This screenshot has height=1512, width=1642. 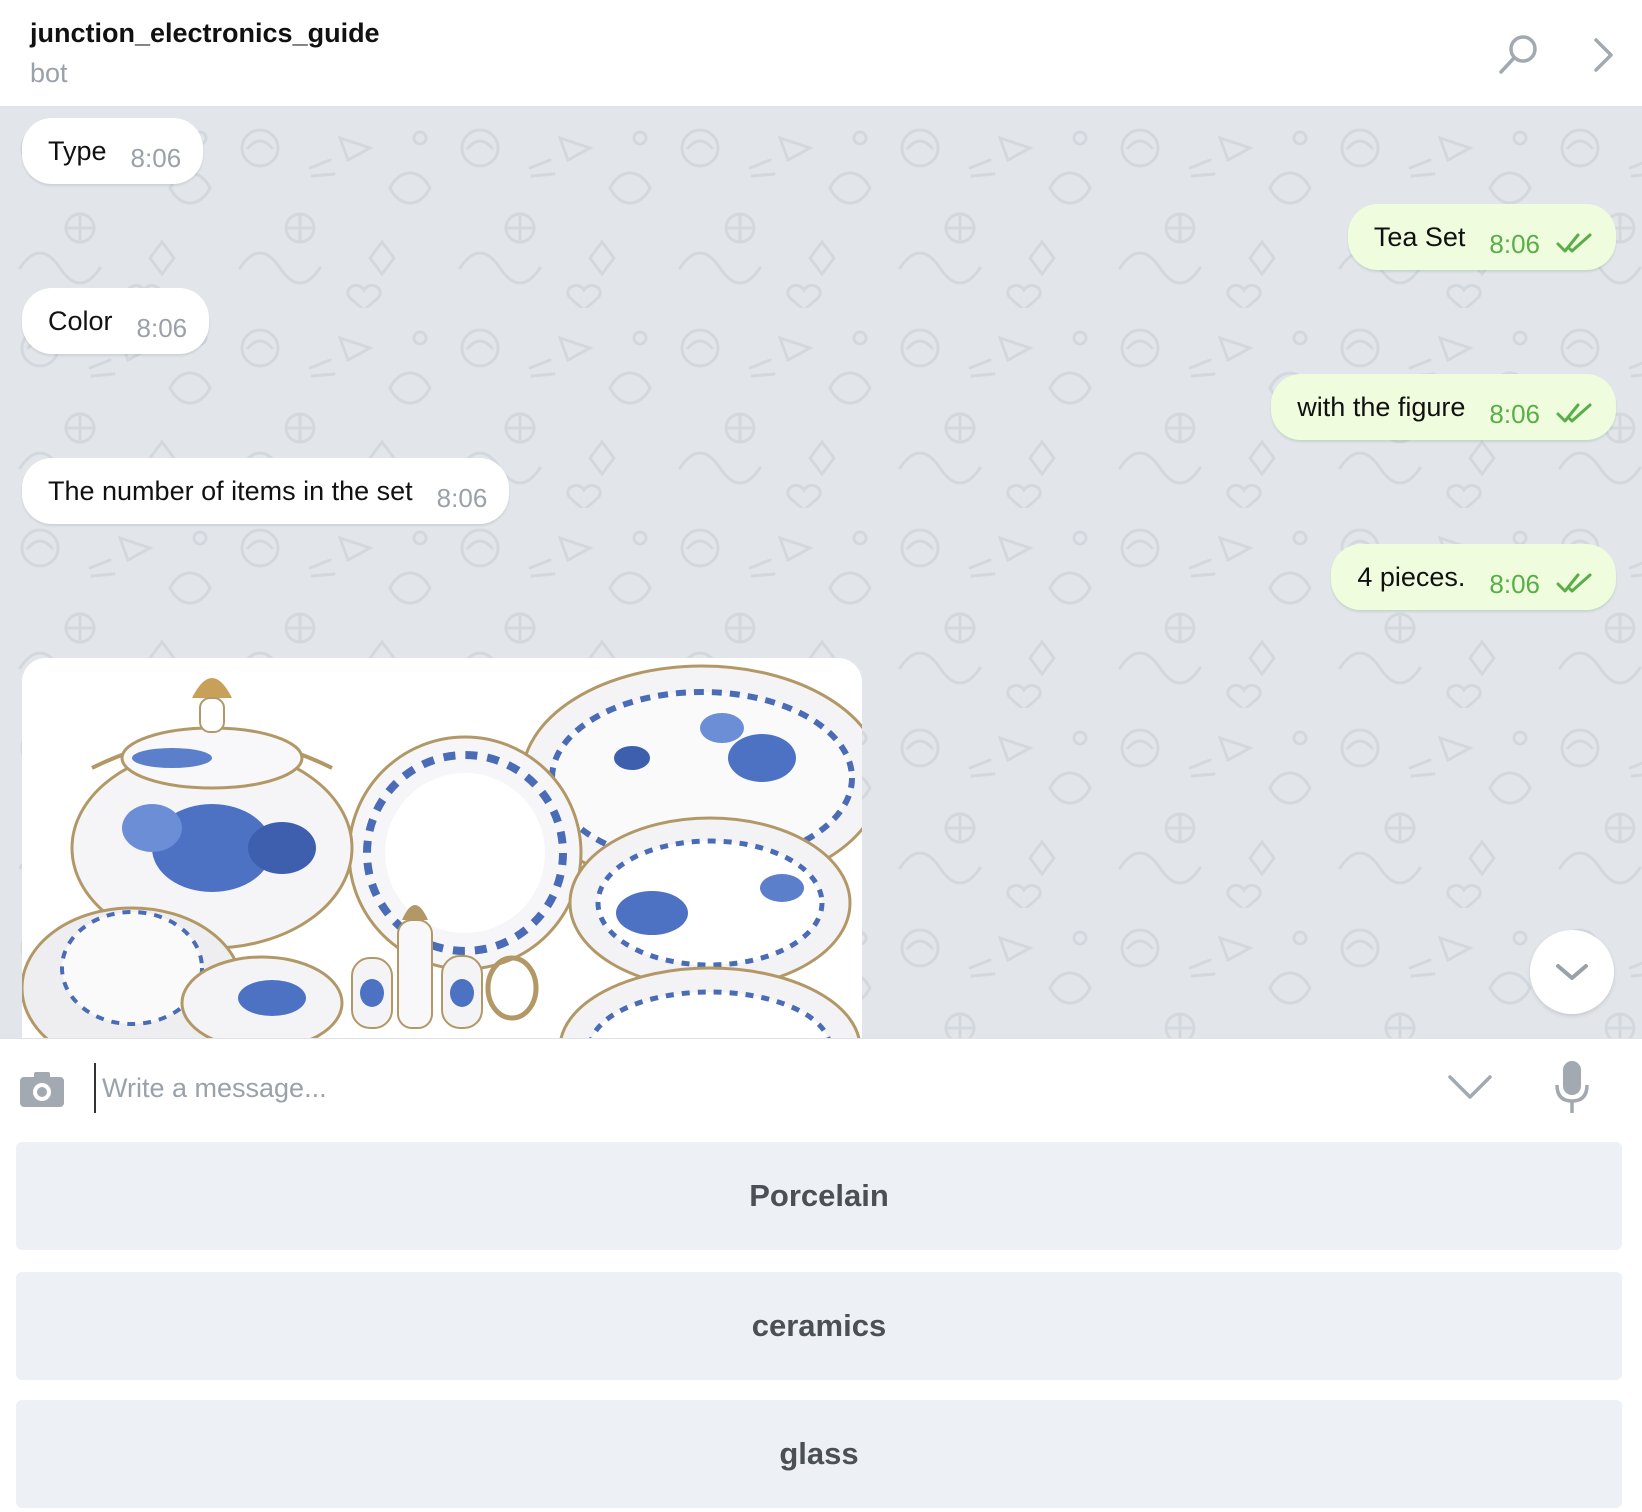 I want to click on photo-message, so click(x=442, y=848).